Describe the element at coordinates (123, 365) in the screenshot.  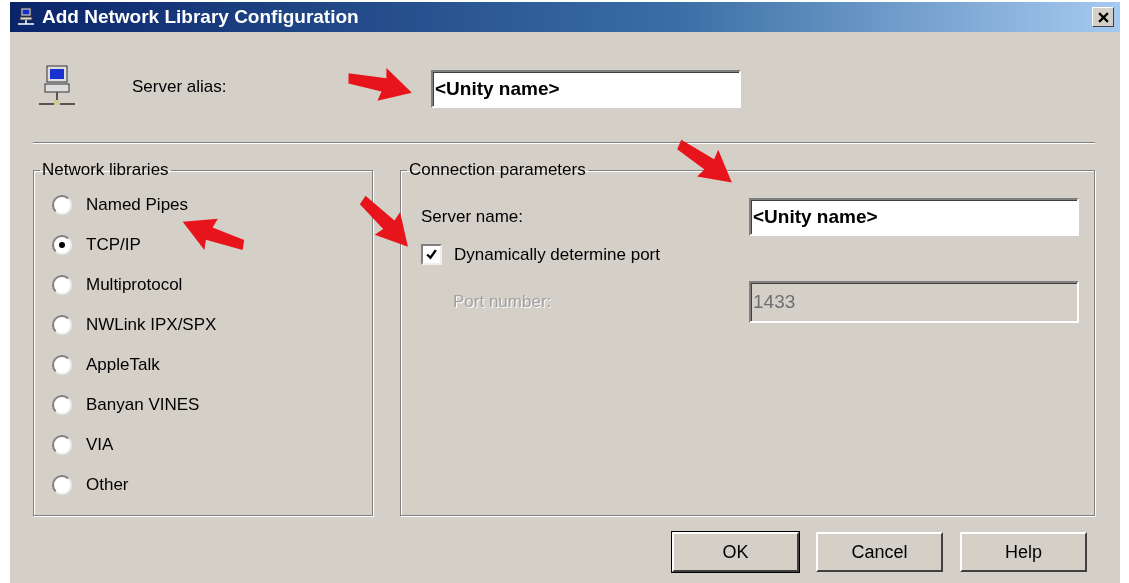
I see `radio-label: AppleTalk` at that location.